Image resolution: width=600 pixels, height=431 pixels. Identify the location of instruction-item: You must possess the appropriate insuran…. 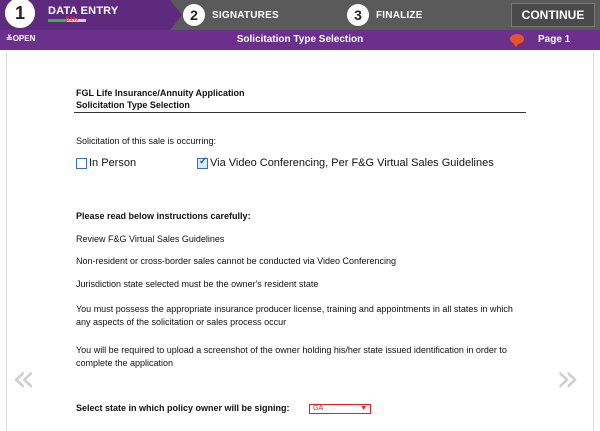
(294, 315).